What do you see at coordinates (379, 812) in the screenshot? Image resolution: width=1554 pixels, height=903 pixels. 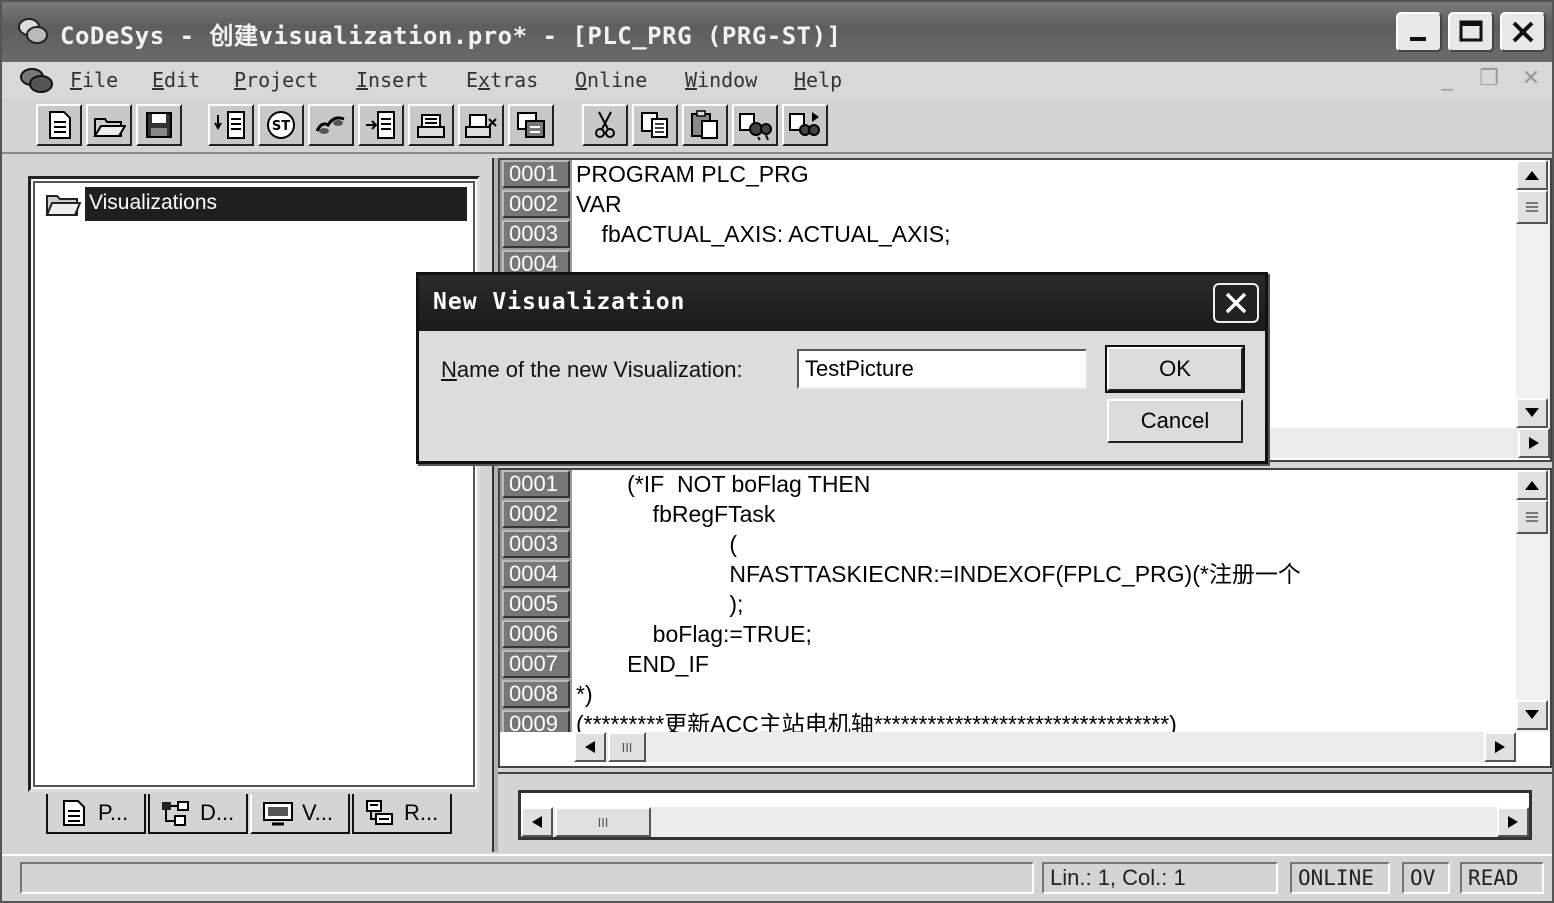 I see `resources-tab-icon` at bounding box center [379, 812].